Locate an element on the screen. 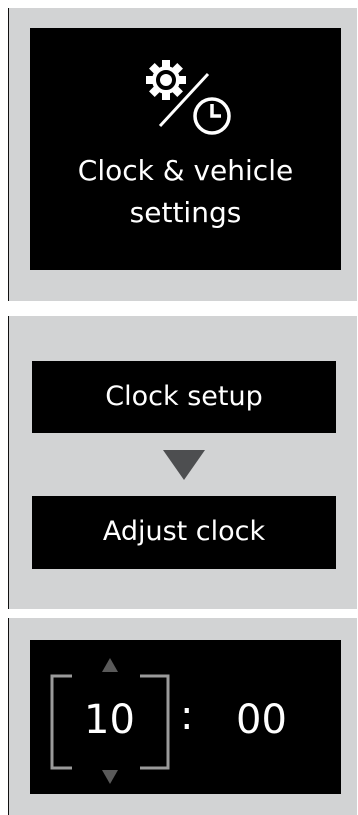 The height and width of the screenshot is (815, 358). hour-up-arrow-icon is located at coordinates (110, 665).